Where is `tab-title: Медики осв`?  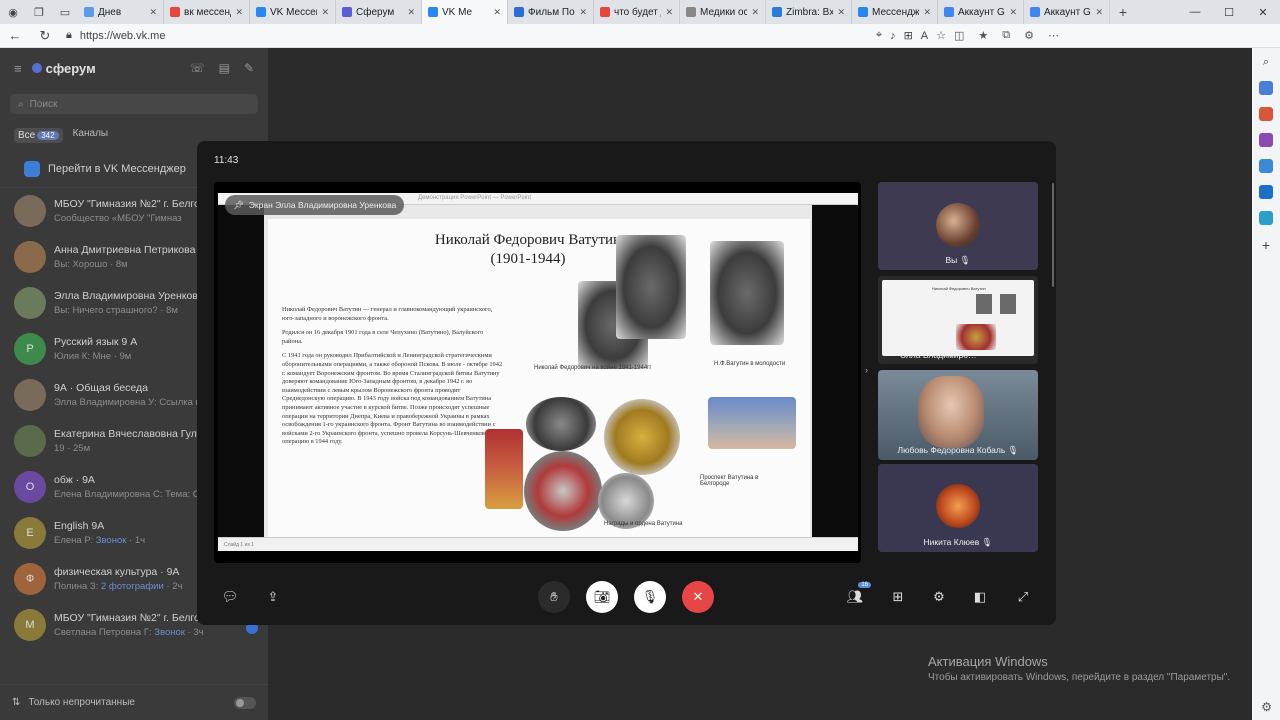
tab-title: Медики осв is located at coordinates (723, 12).